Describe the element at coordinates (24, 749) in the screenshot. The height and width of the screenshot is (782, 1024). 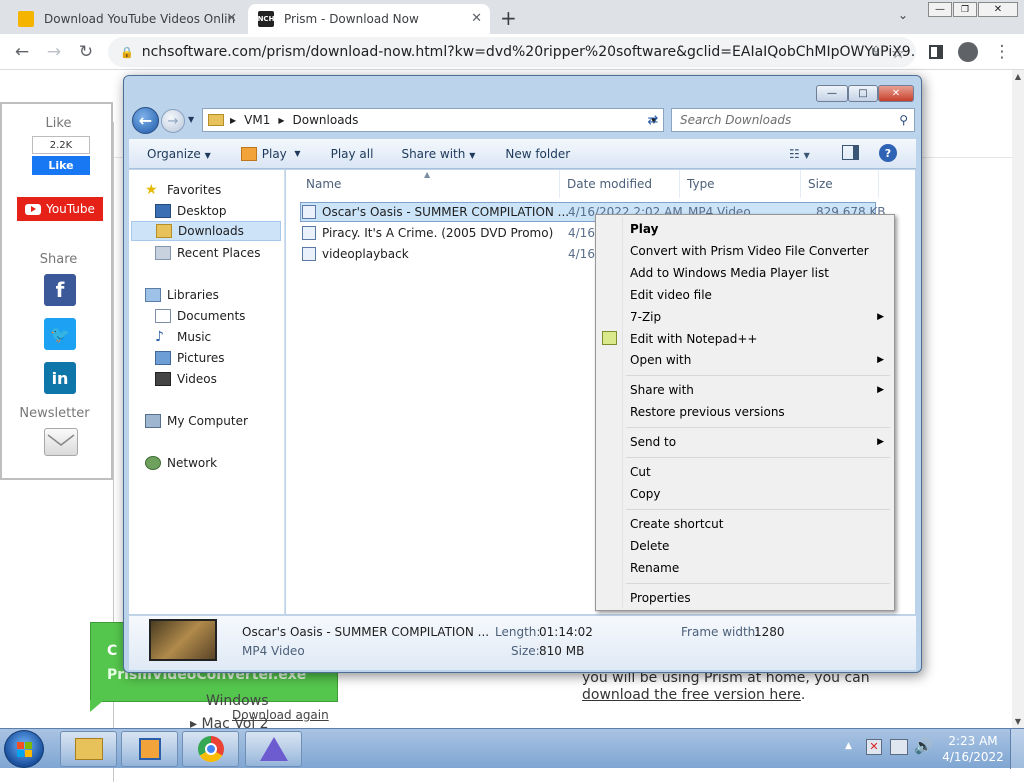
I see `start-button` at that location.